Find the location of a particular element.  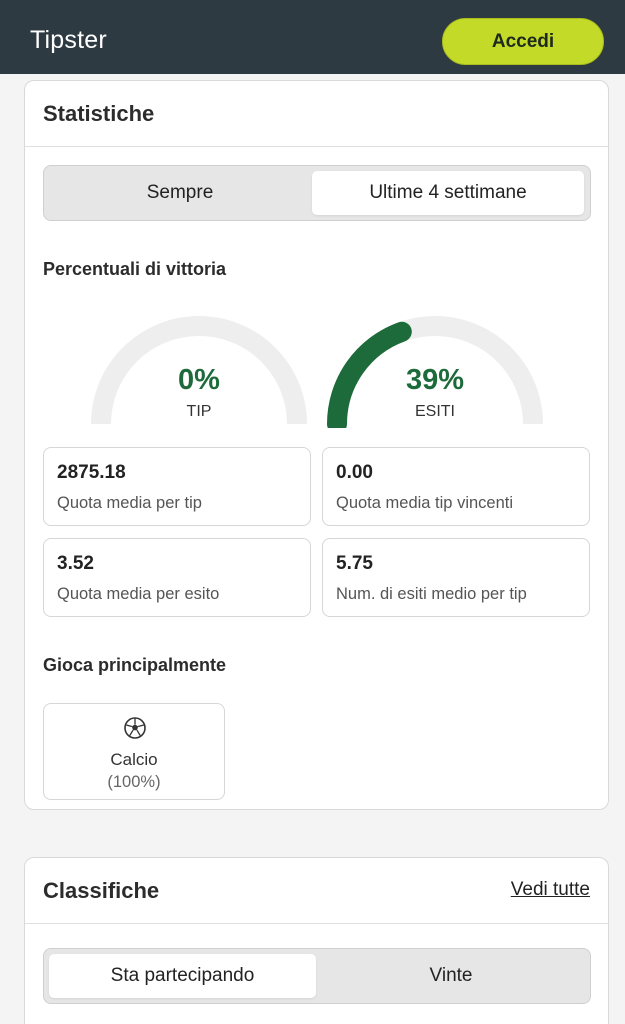

statistics-title: Statistiche is located at coordinates (99, 113).